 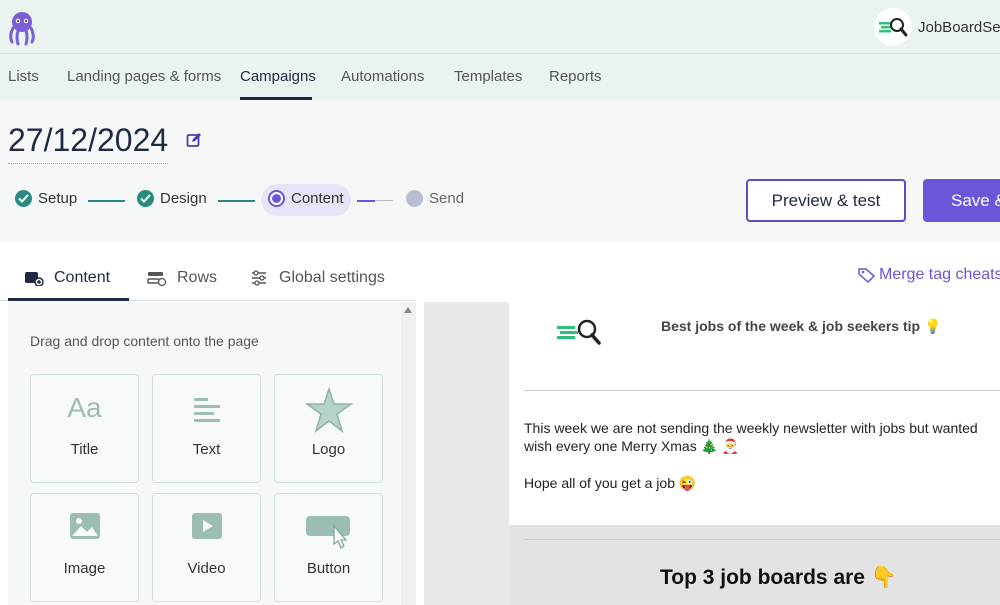 What do you see at coordinates (22, 28) in the screenshot?
I see `octopus-logo-icon` at bounding box center [22, 28].